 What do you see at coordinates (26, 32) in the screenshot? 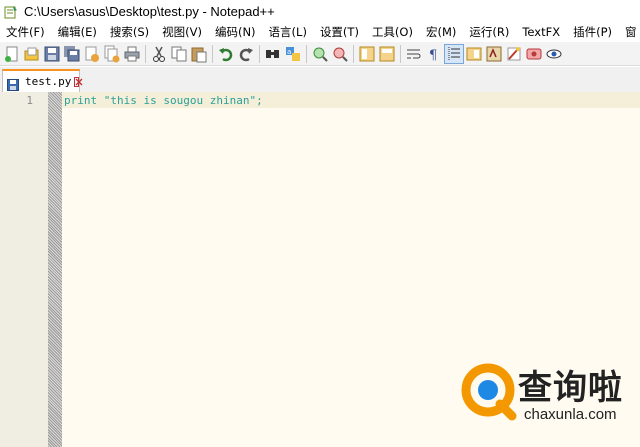
I see `menu-file: 文件(F)` at bounding box center [26, 32].